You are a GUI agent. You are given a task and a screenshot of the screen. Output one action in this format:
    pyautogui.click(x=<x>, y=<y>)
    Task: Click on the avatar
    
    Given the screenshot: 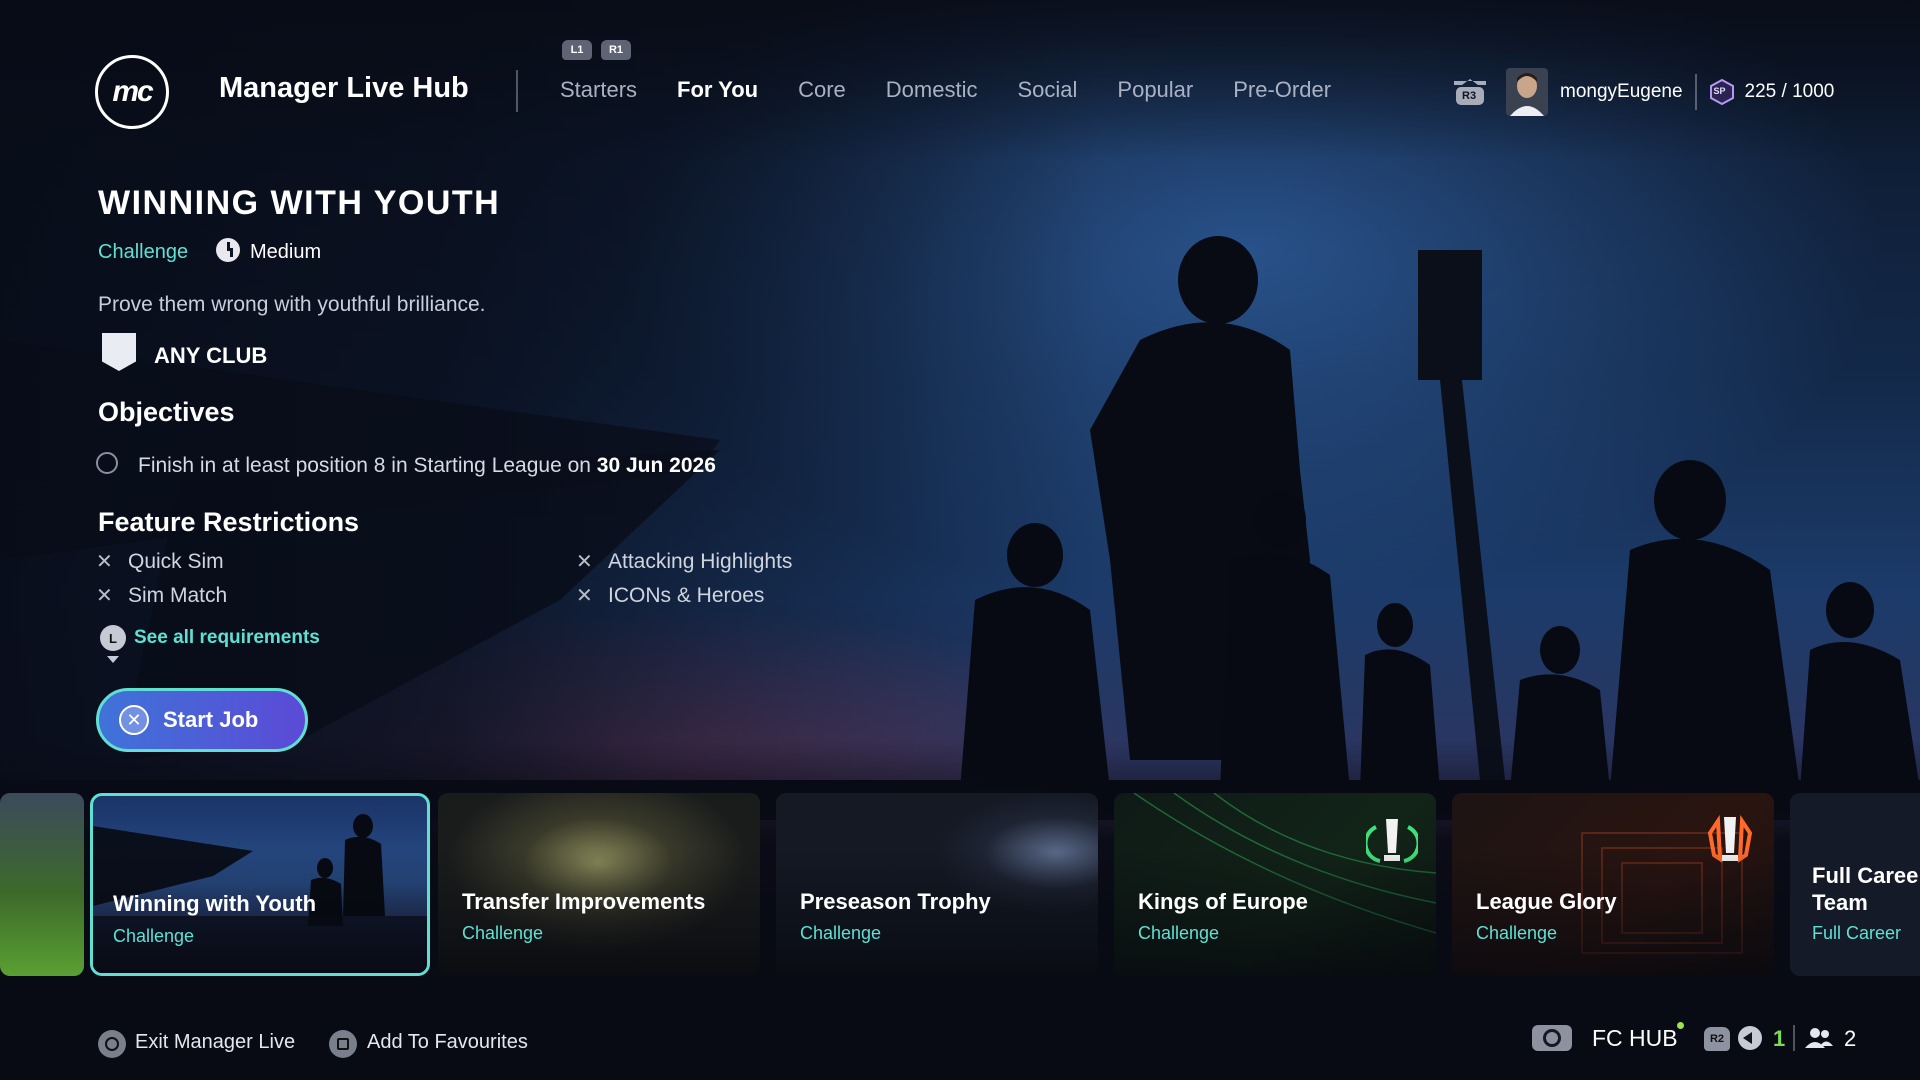 What is the action you would take?
    pyautogui.click(x=1527, y=92)
    